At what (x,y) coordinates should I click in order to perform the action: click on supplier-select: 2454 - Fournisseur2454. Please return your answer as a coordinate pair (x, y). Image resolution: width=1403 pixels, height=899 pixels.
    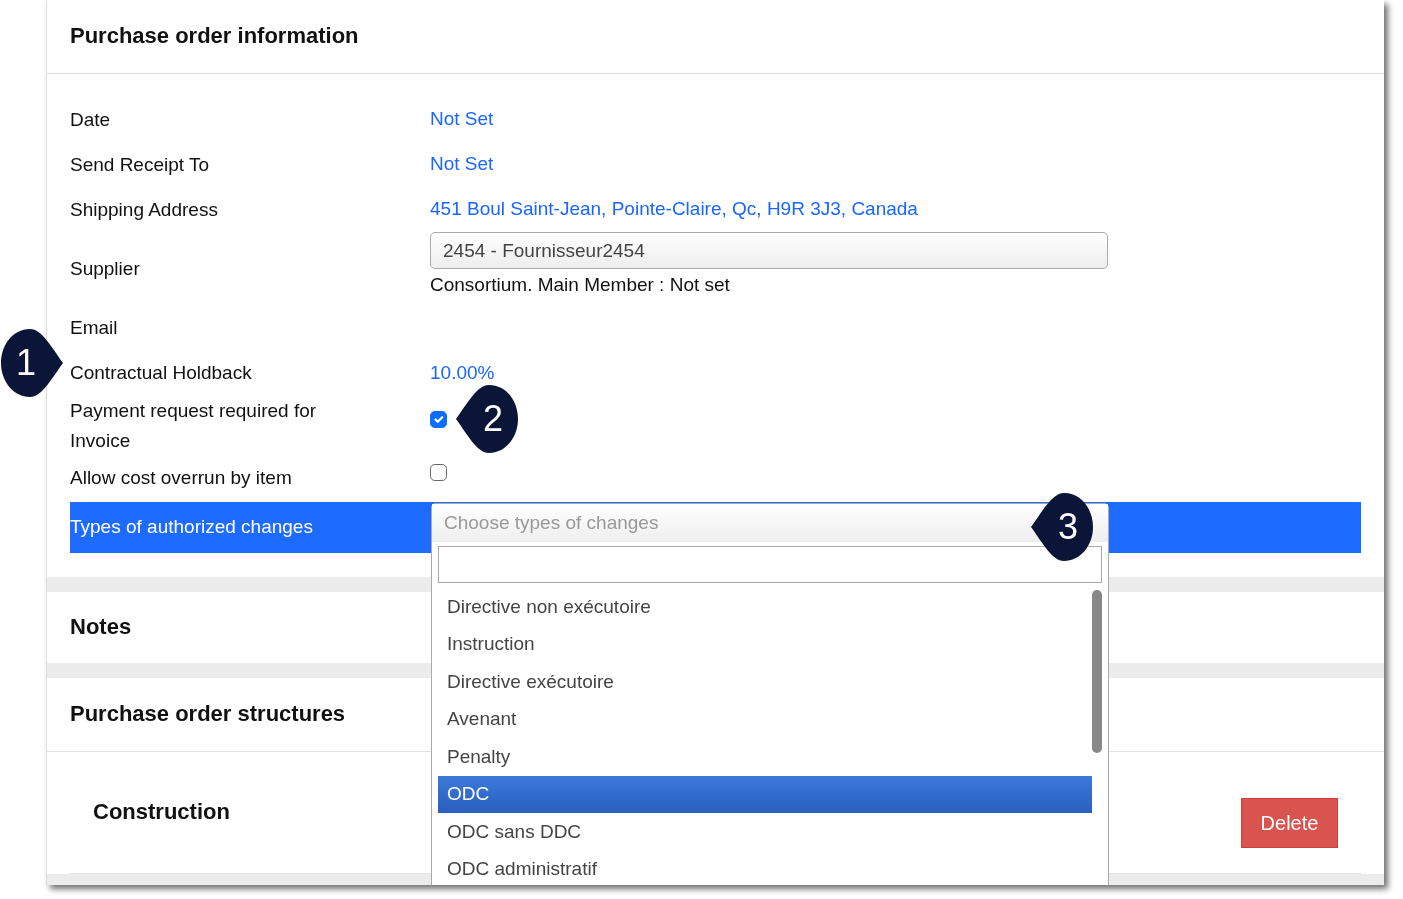
    Looking at the image, I should click on (769, 250).